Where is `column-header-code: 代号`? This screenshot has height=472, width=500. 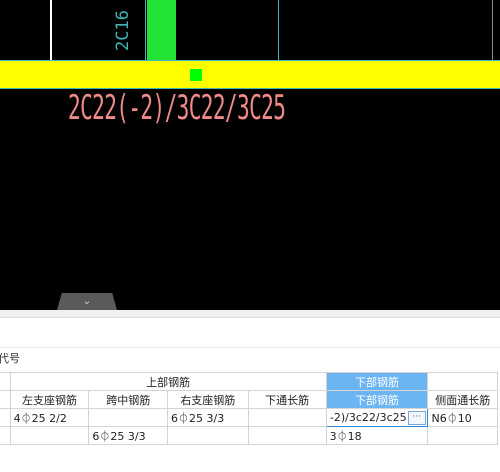 column-header-code: 代号 is located at coordinates (10, 358).